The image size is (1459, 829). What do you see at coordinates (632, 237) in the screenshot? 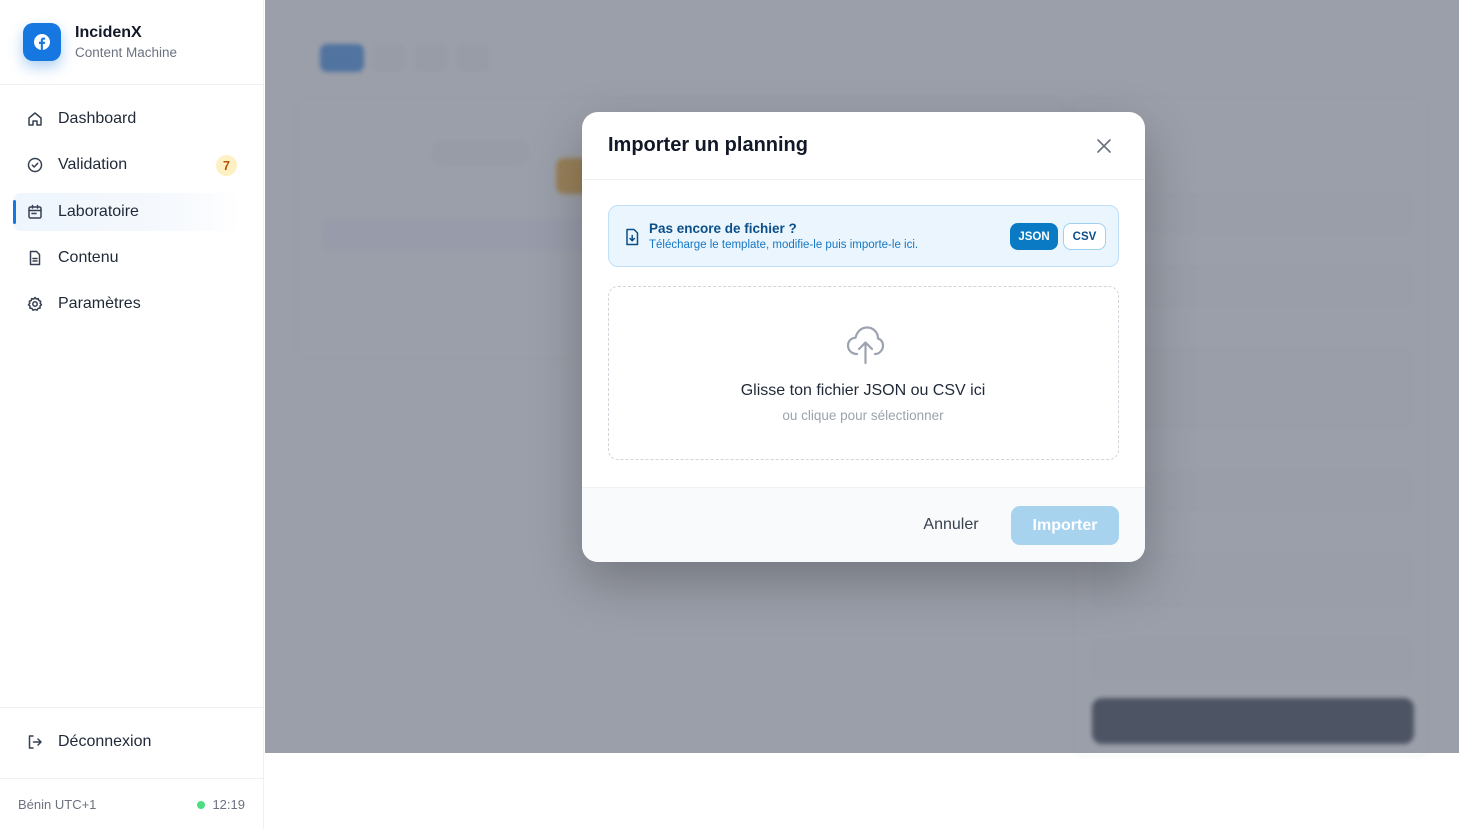
I see `file-download-icon` at bounding box center [632, 237].